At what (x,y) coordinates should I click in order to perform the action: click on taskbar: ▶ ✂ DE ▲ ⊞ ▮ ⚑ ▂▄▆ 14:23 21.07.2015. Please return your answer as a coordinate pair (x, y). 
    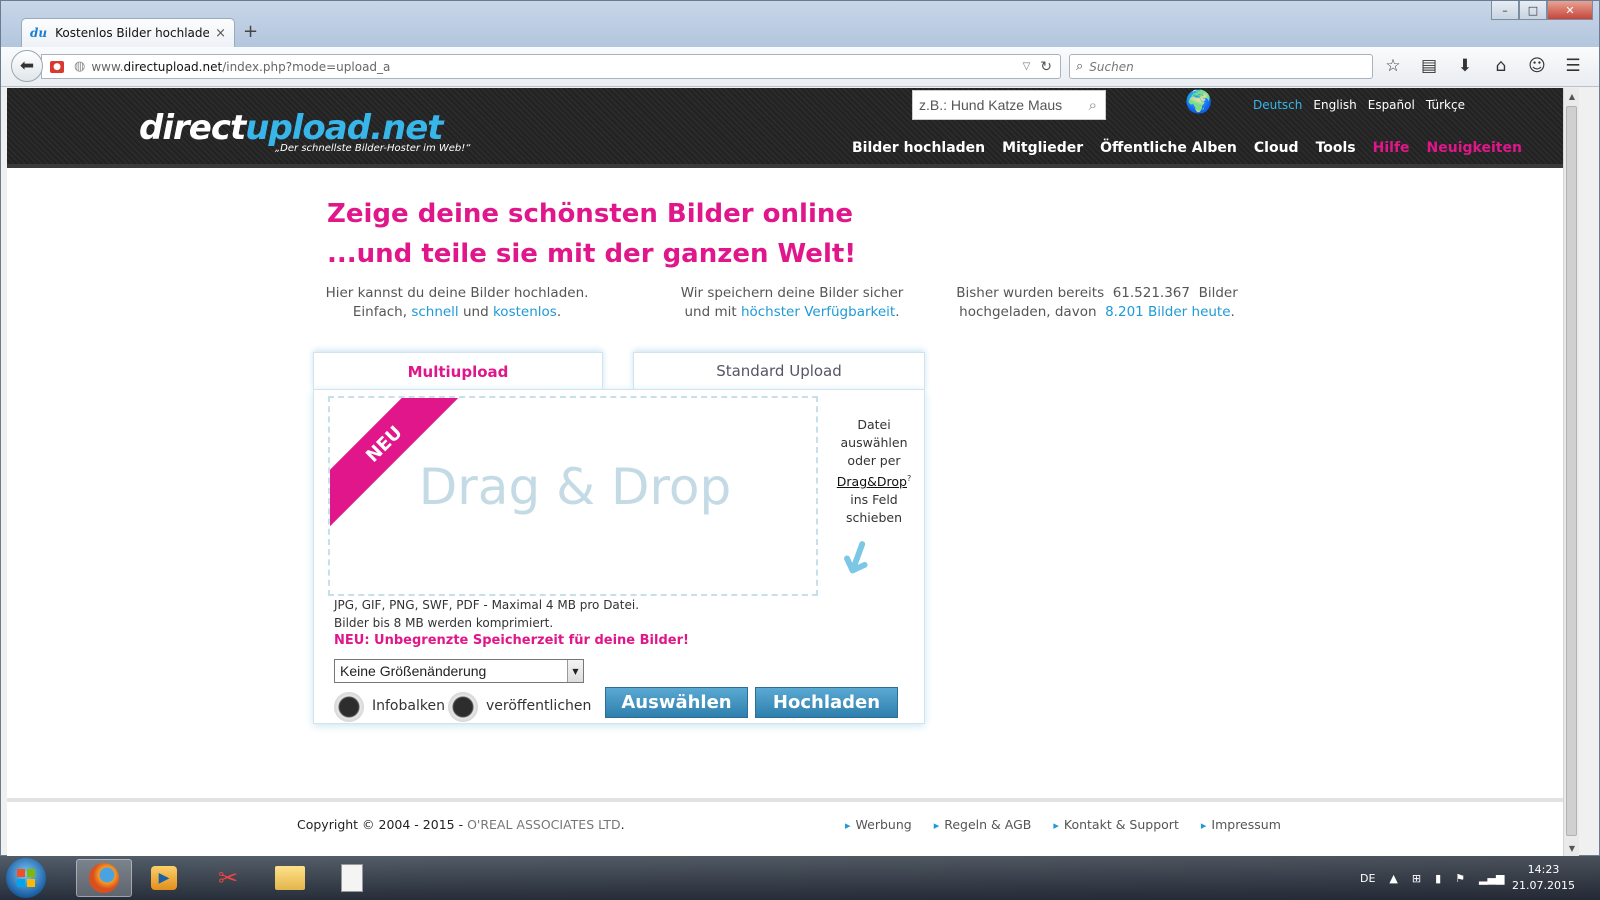
    Looking at the image, I should click on (800, 878).